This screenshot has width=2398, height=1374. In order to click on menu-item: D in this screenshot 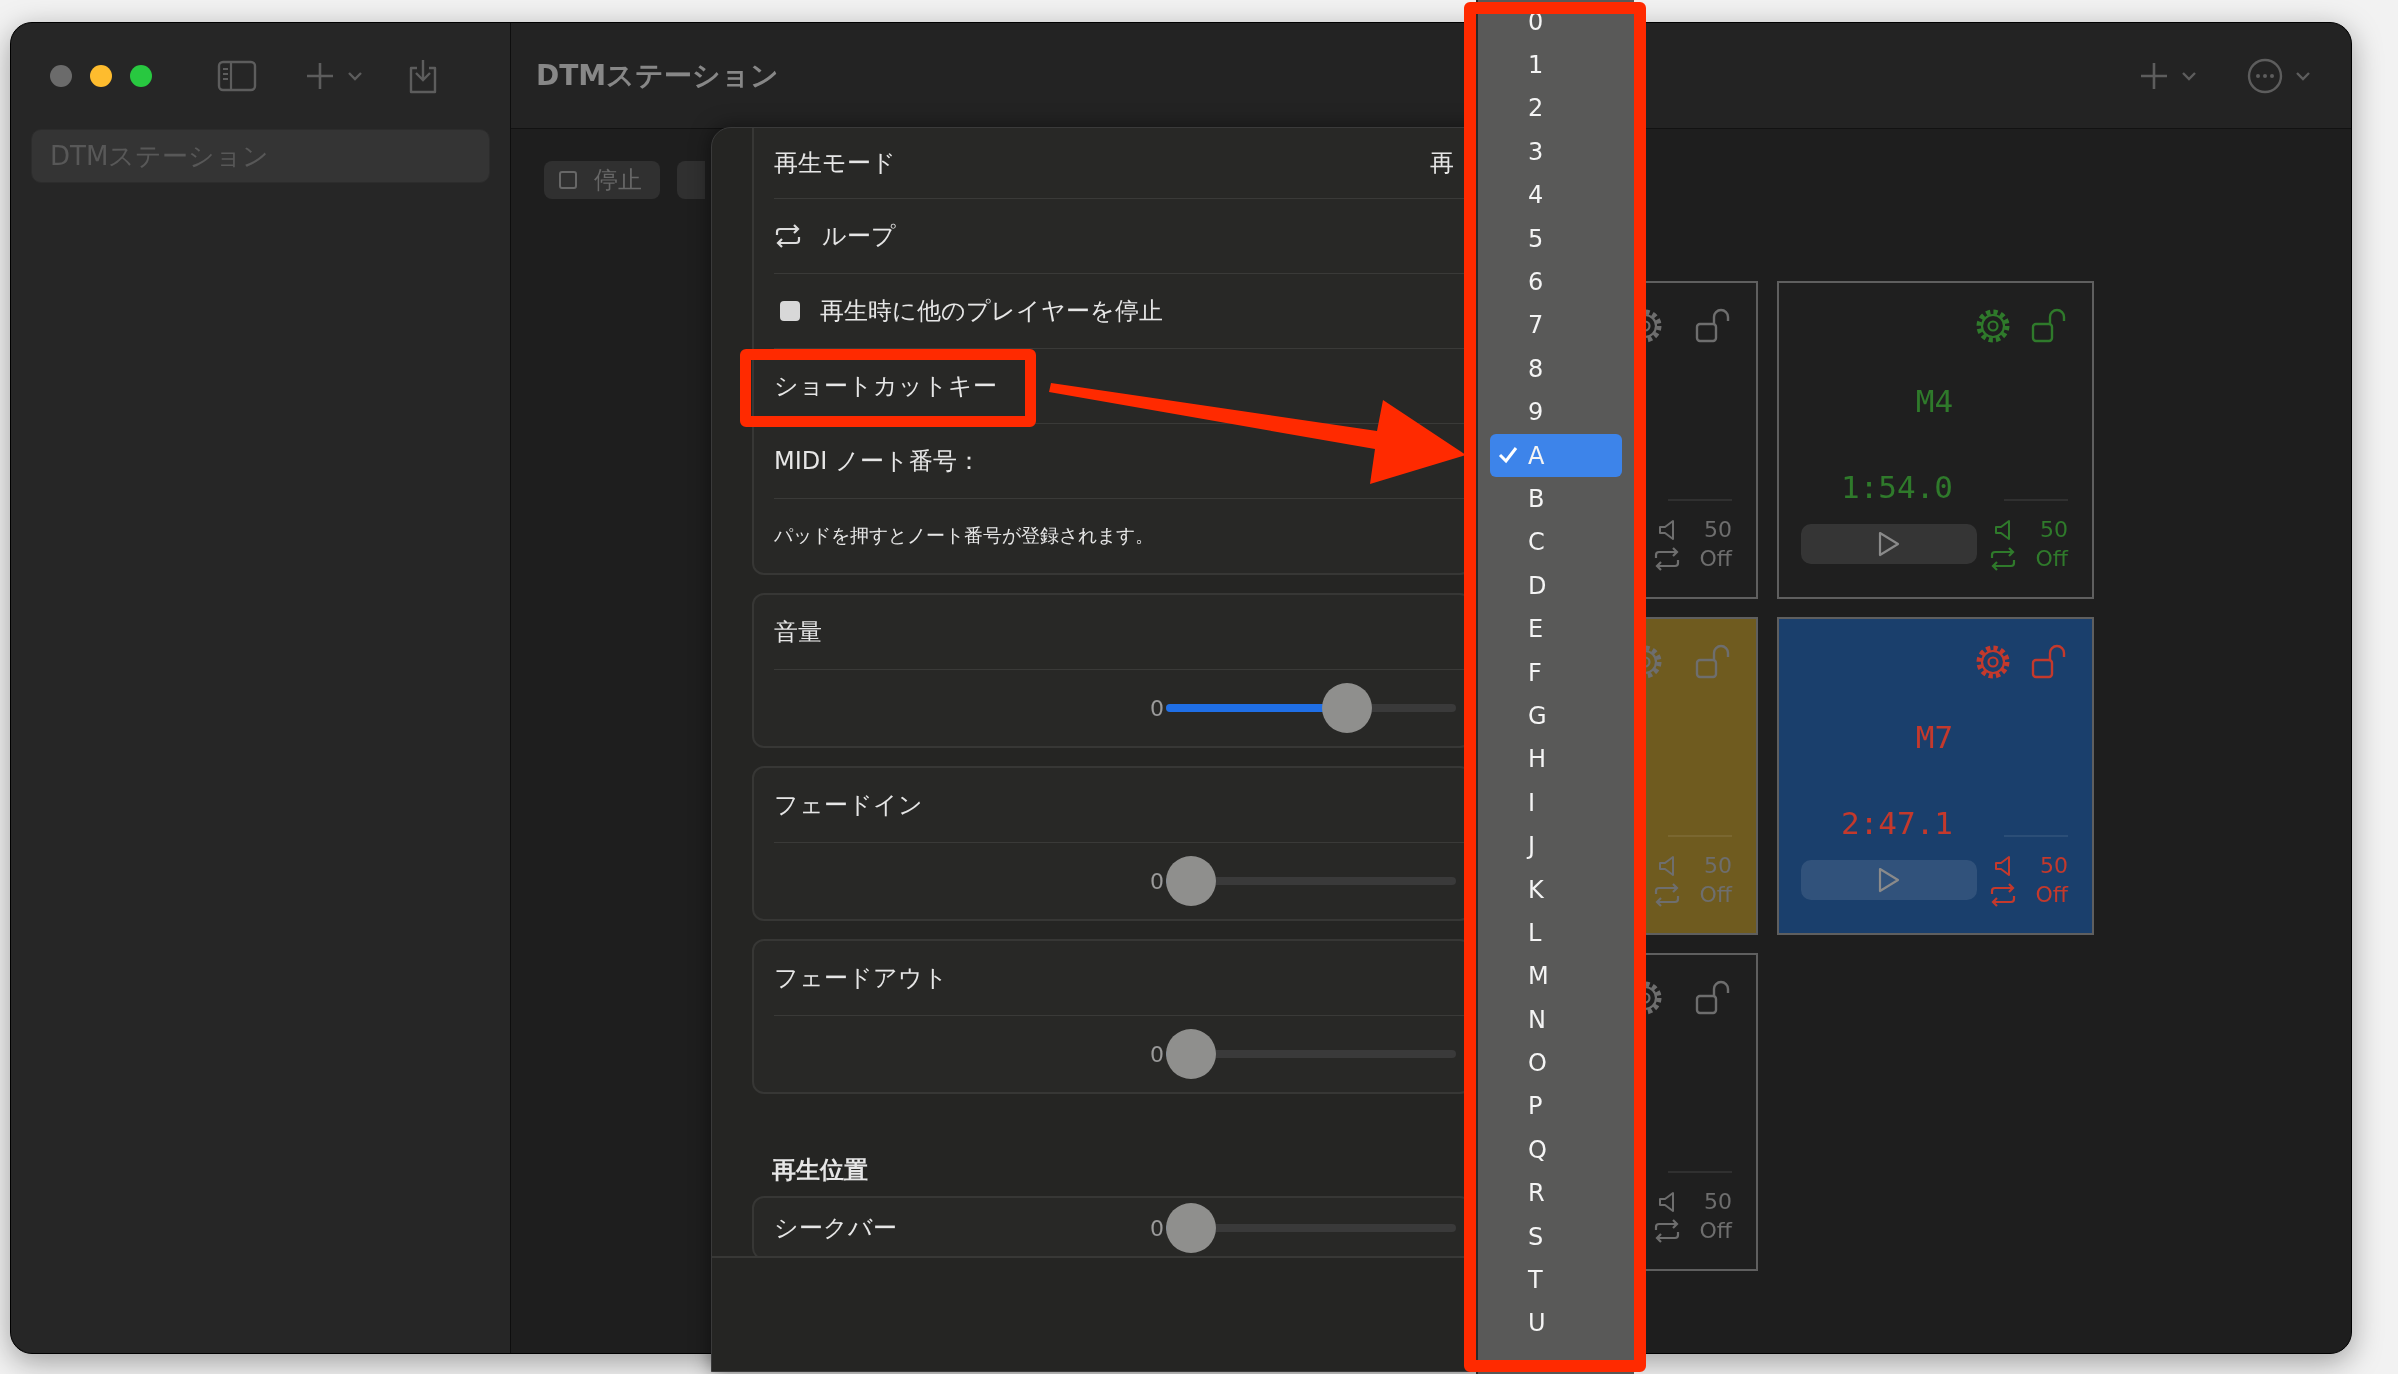, I will do `click(1556, 586)`.